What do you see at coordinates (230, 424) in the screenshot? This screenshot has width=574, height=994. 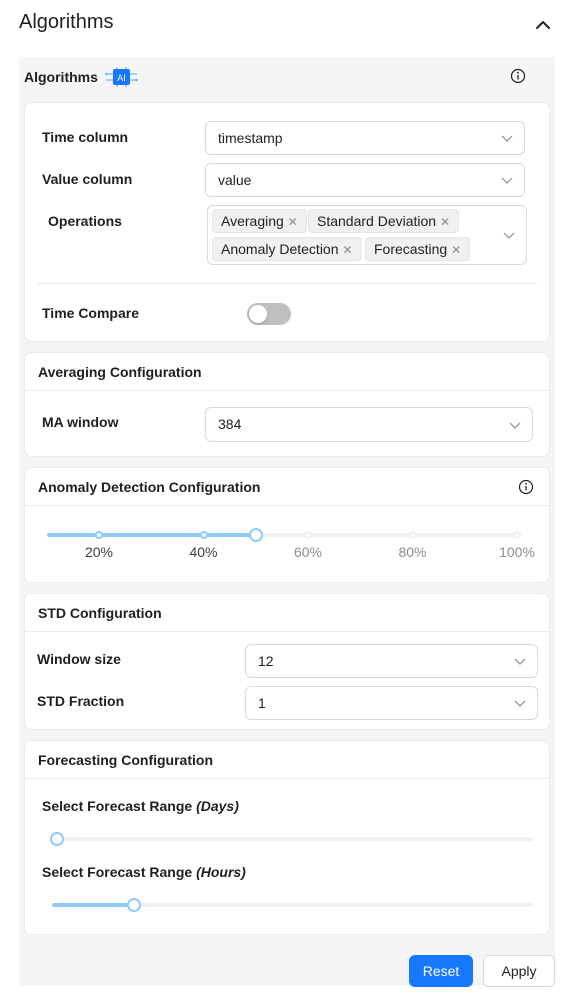 I see `ma-window-value: 384` at bounding box center [230, 424].